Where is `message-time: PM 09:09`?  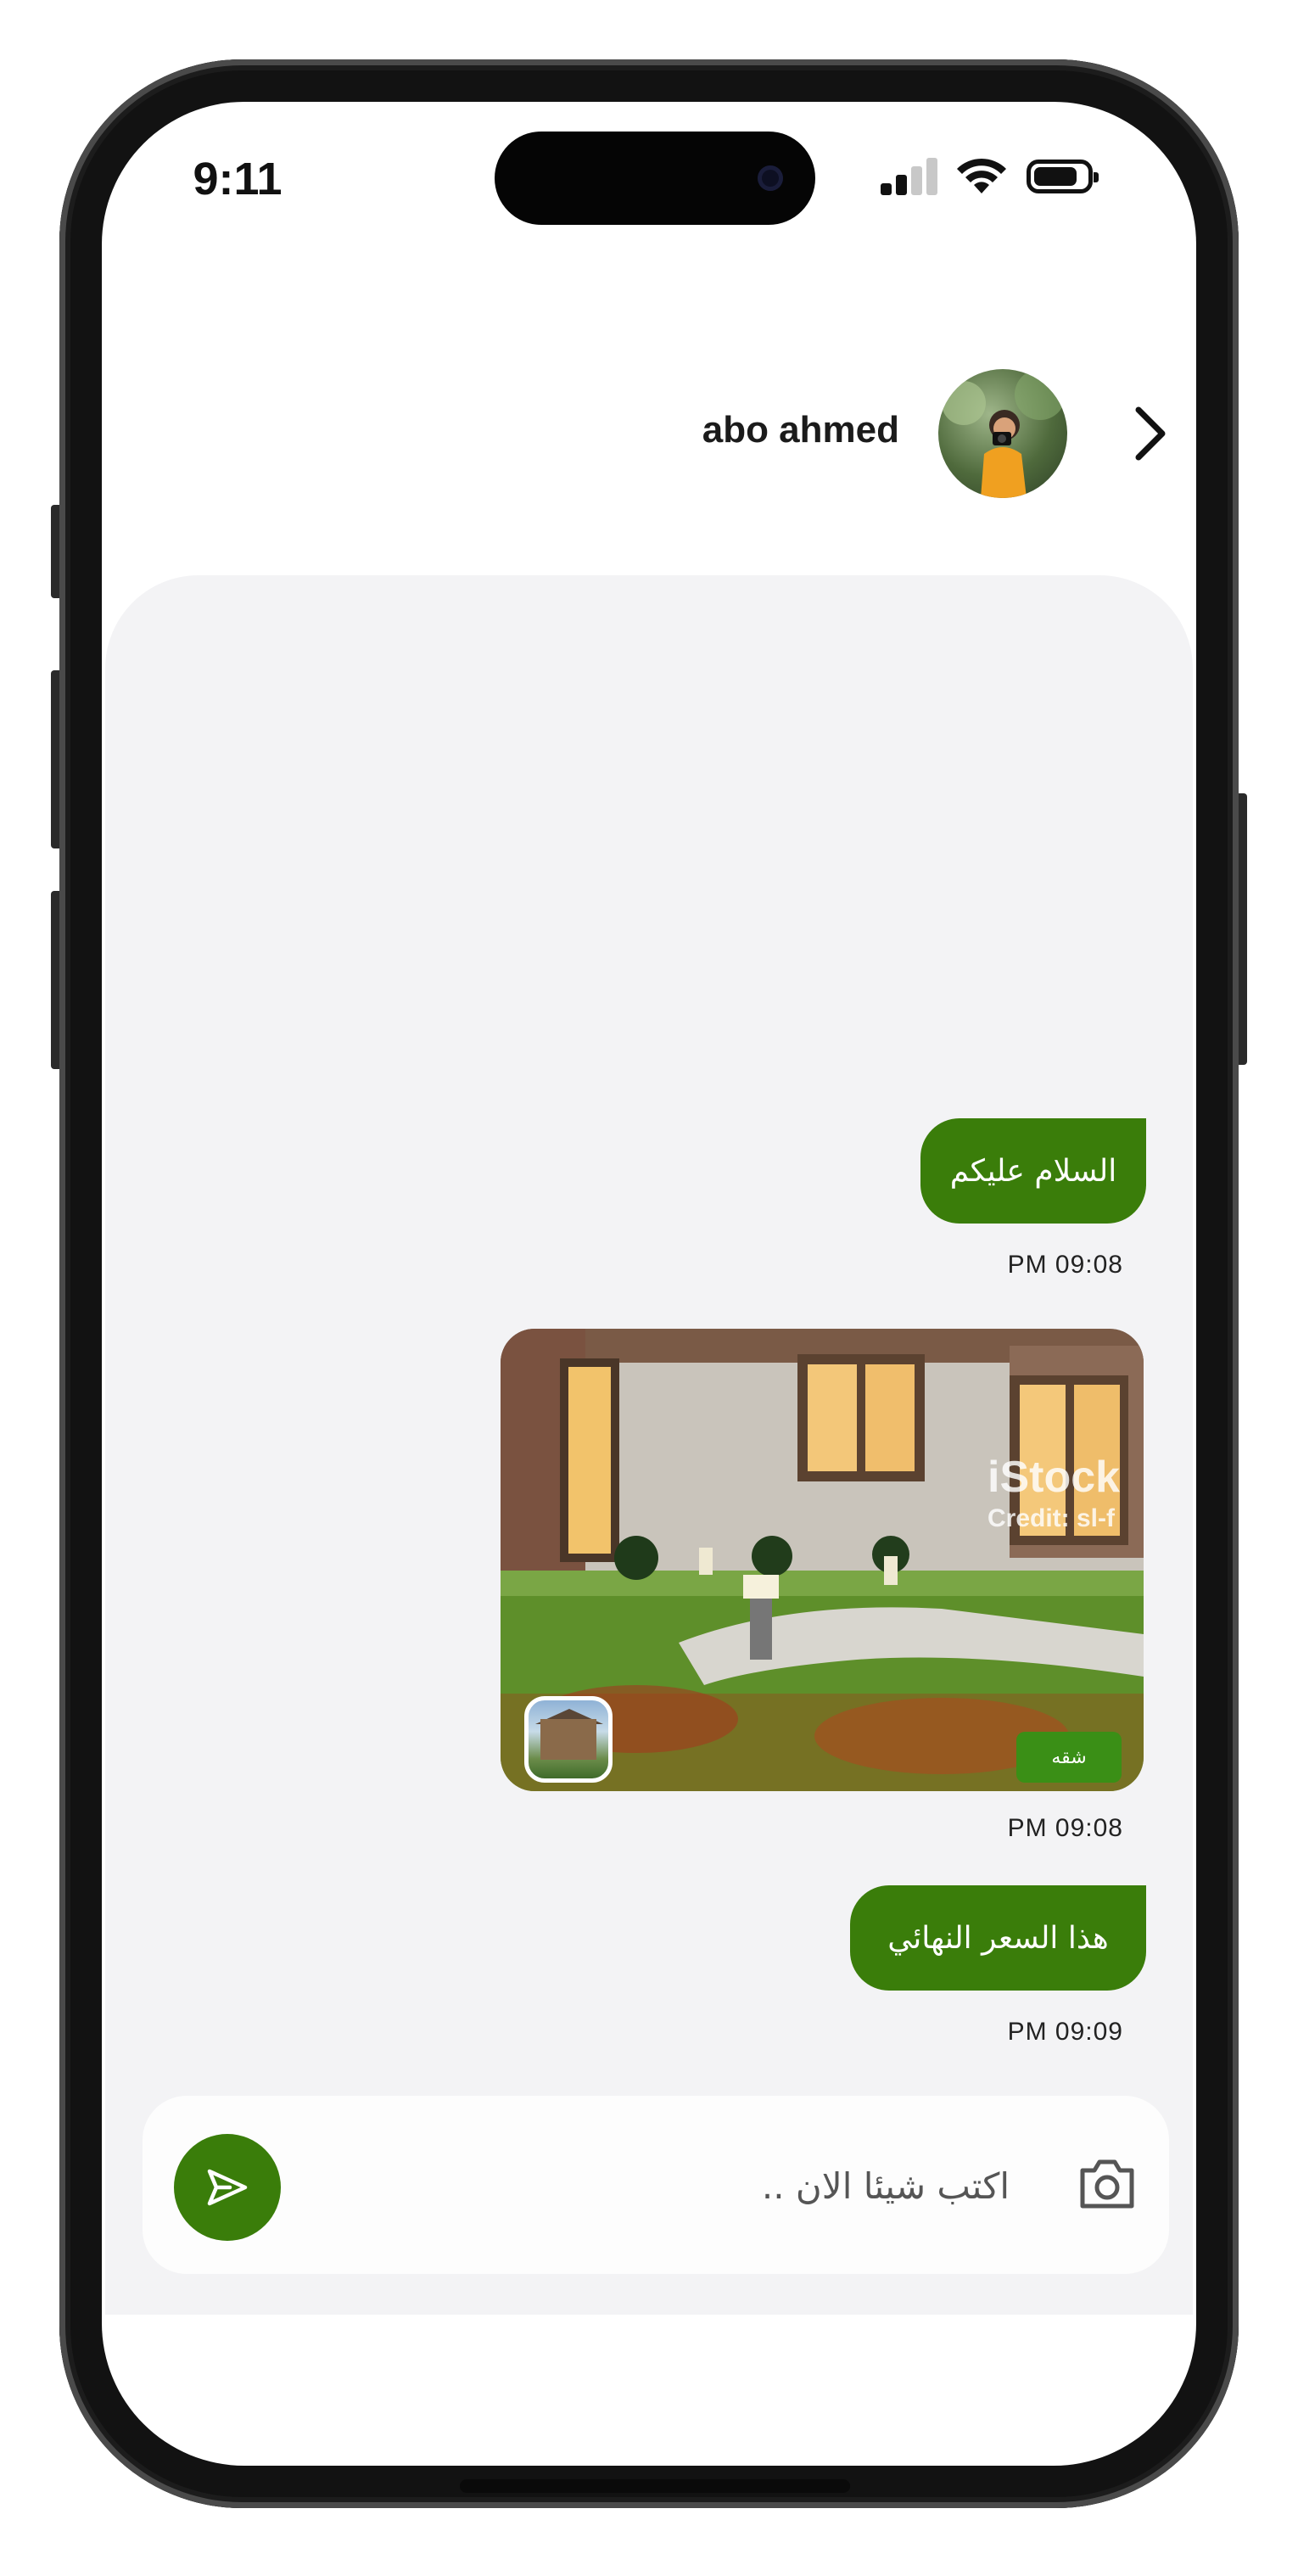 message-time: PM 09:09 is located at coordinates (1065, 2032).